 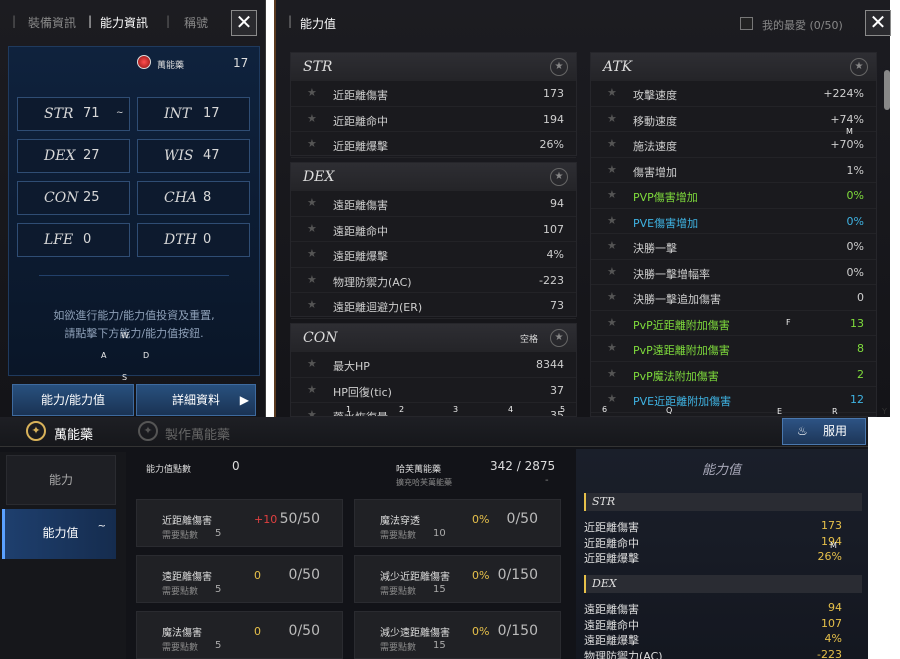 What do you see at coordinates (733, 94) in the screenshot?
I see `stat-row: ★ 攻擊速度 +224%` at bounding box center [733, 94].